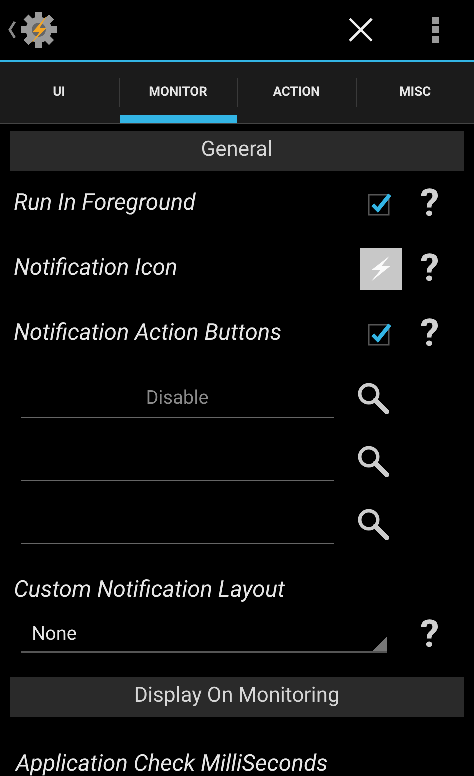 The height and width of the screenshot is (776, 474). I want to click on tab: ACTION, so click(297, 92).